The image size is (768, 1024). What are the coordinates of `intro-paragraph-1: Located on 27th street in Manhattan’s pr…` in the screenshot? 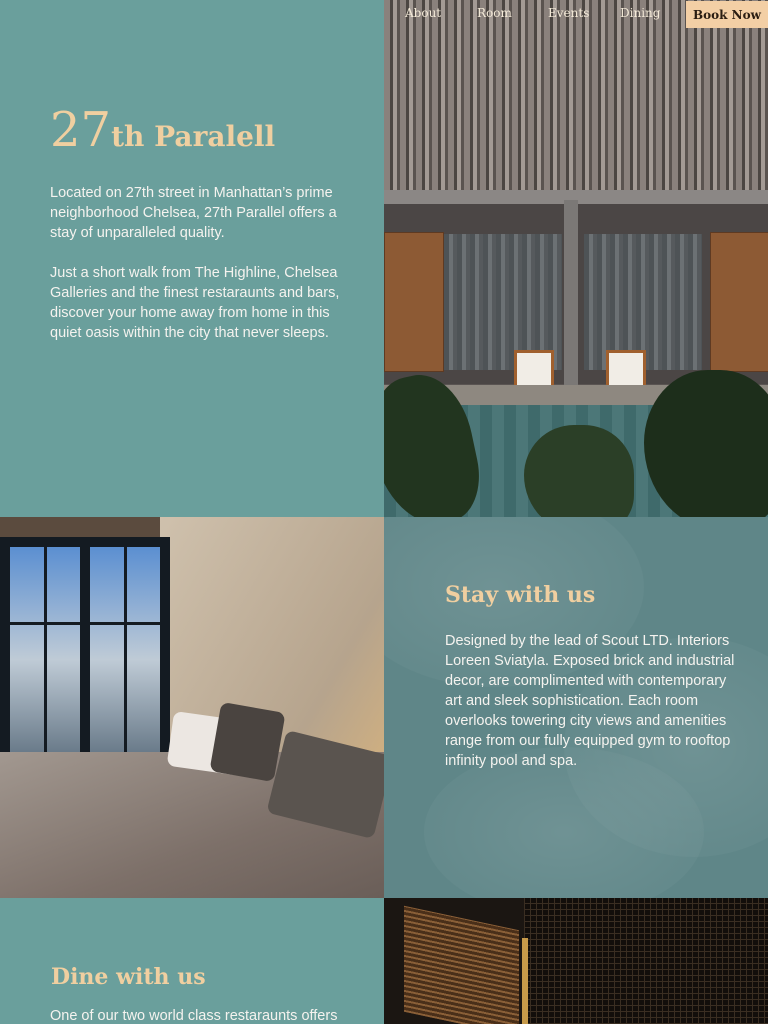 It's located at (193, 213).